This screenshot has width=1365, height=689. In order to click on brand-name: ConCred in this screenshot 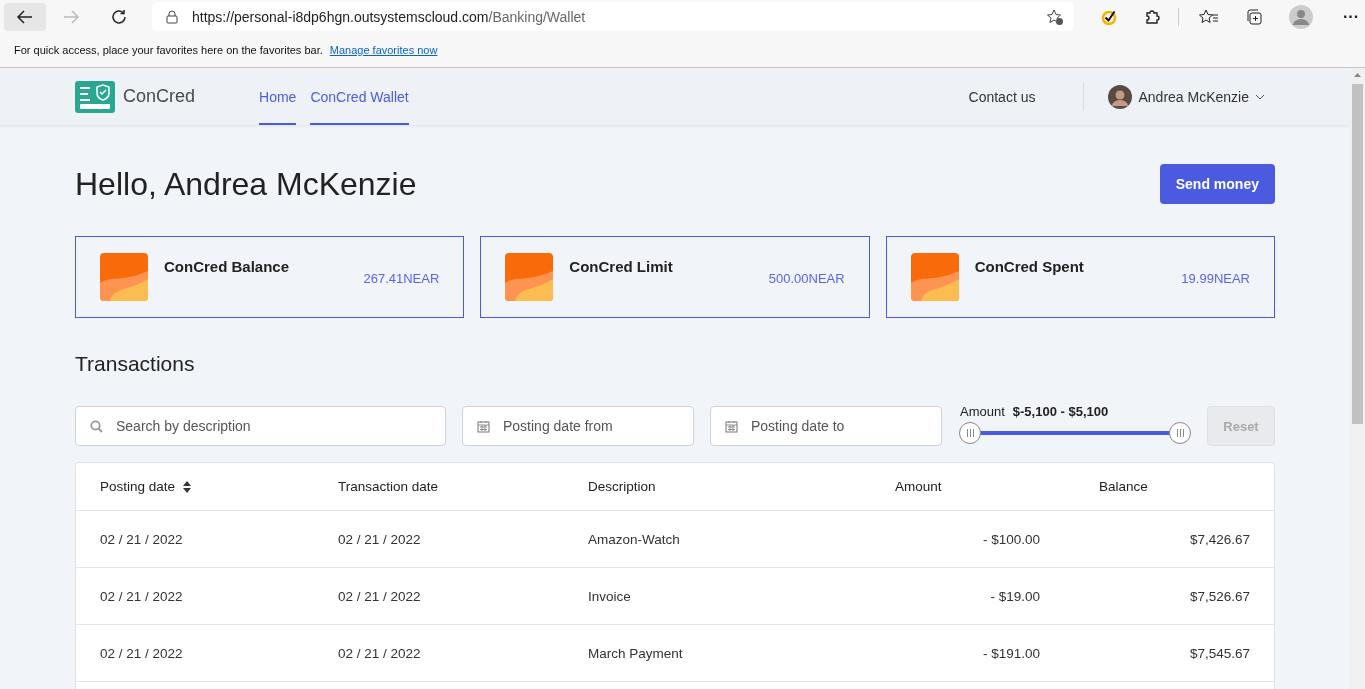, I will do `click(159, 96)`.